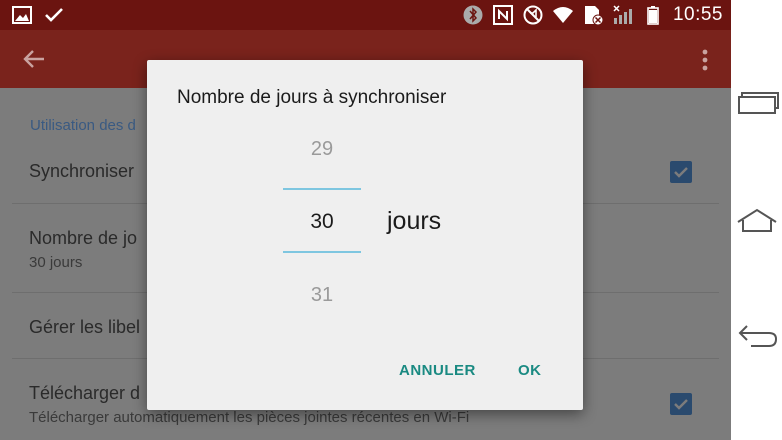 The height and width of the screenshot is (440, 782). I want to click on navigation-bar, so click(756, 220).